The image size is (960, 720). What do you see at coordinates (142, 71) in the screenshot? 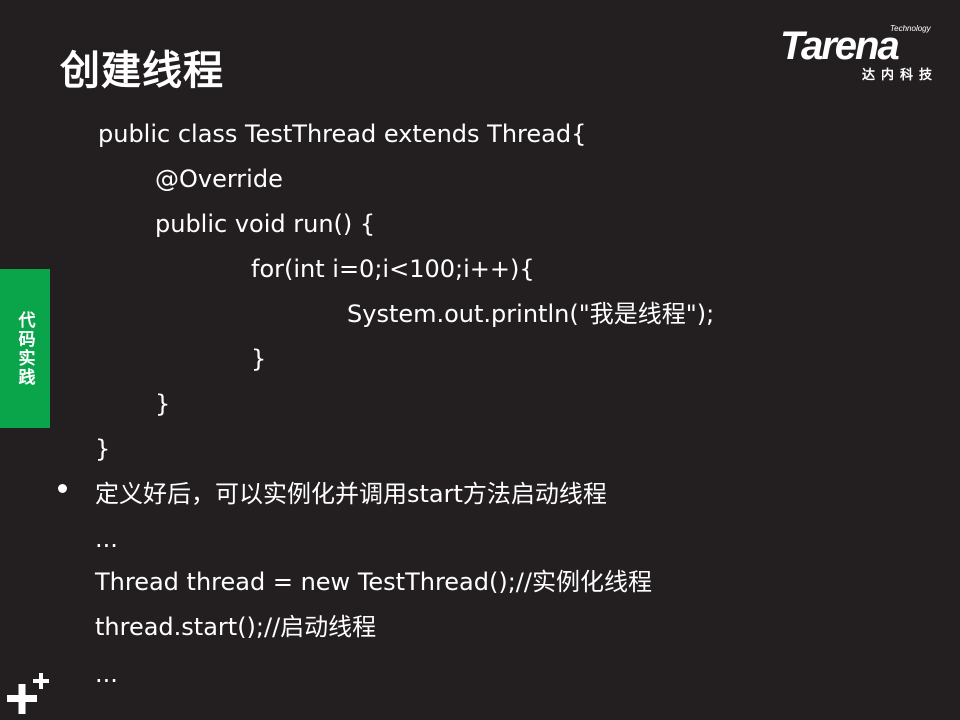
I see `page-title: 创建线程` at bounding box center [142, 71].